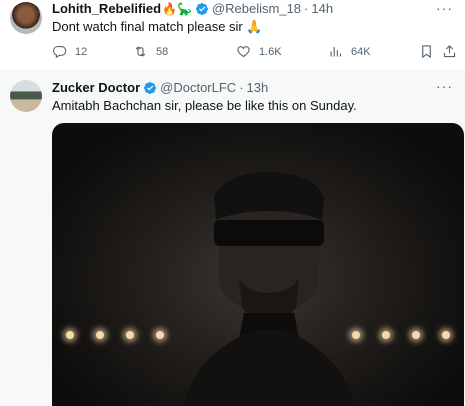  I want to click on tweet-actions: 12 58 1.6K 64K, so click(254, 53).